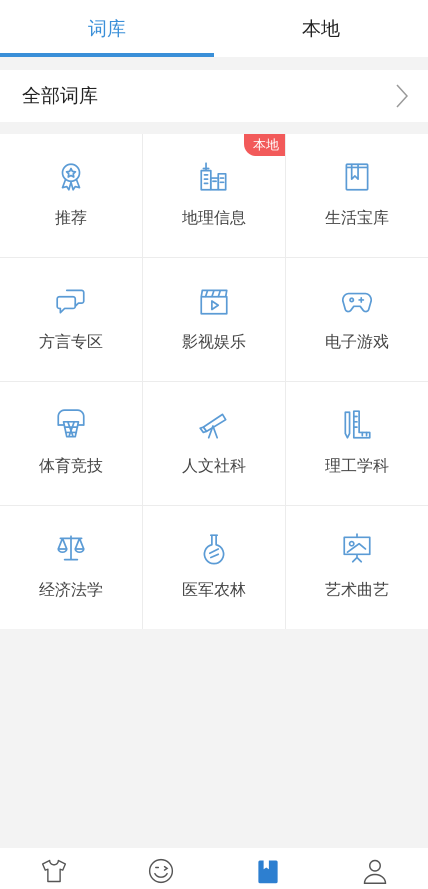 This screenshot has width=428, height=889. I want to click on category-tile: 医军农林, so click(214, 567).